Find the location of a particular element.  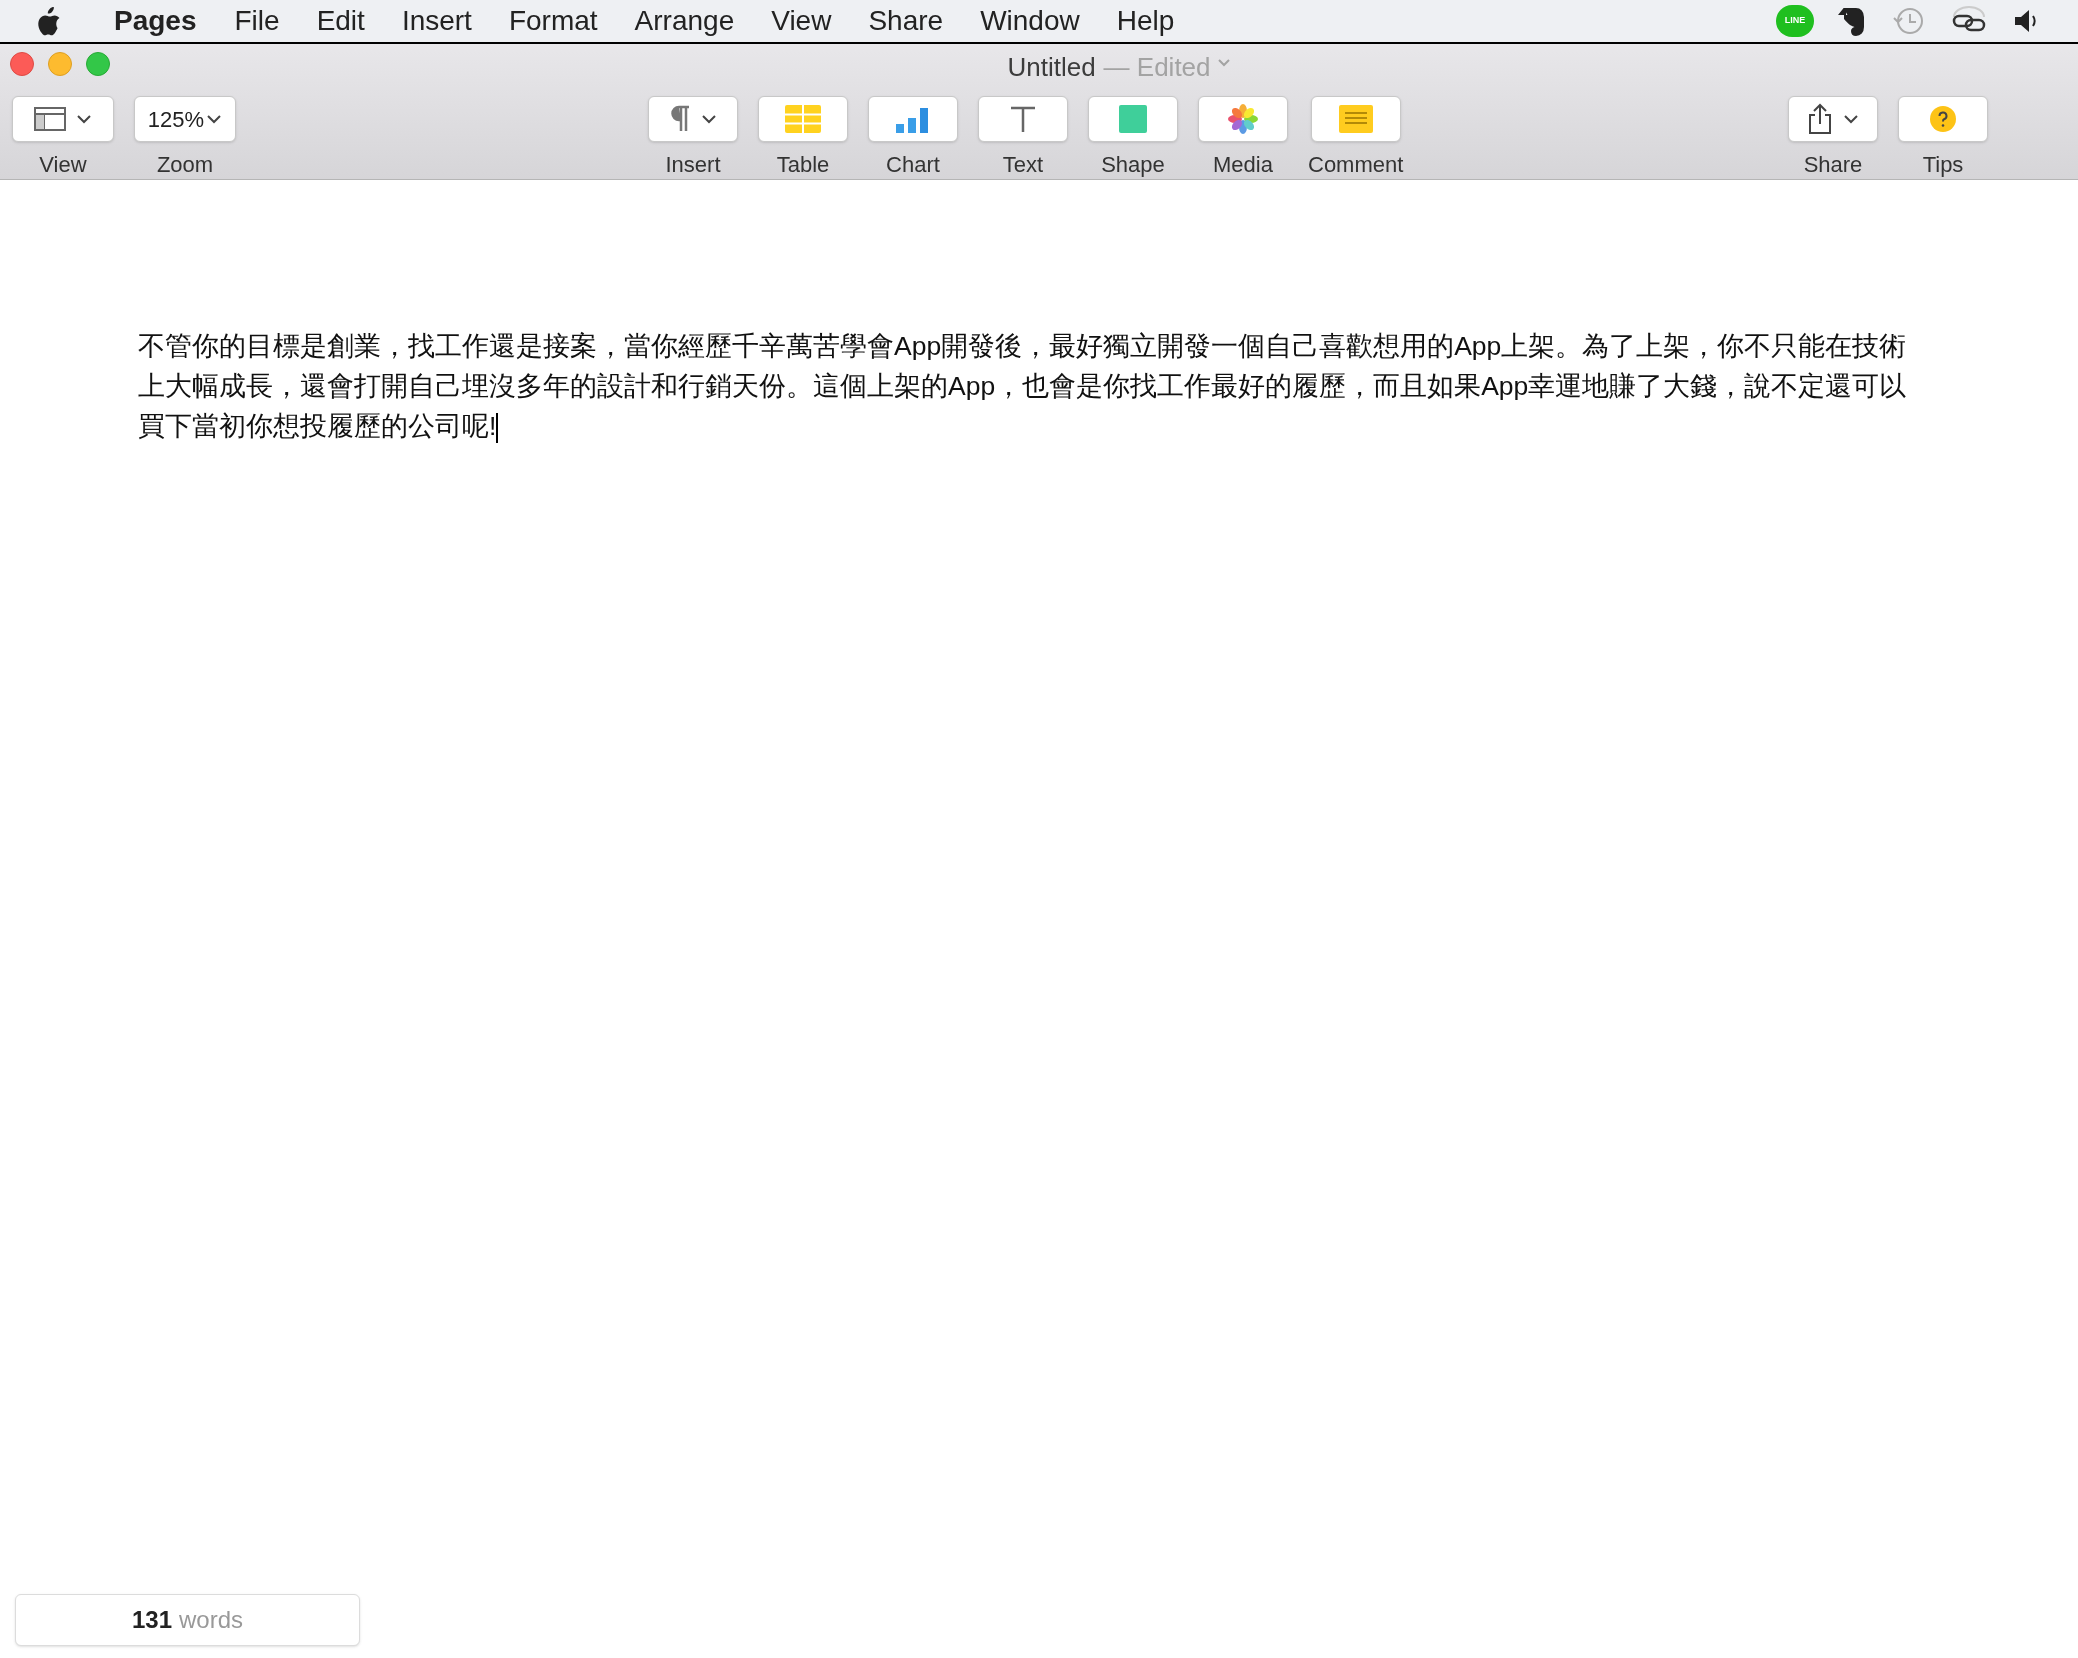

toolbar-label: View is located at coordinates (63, 165).